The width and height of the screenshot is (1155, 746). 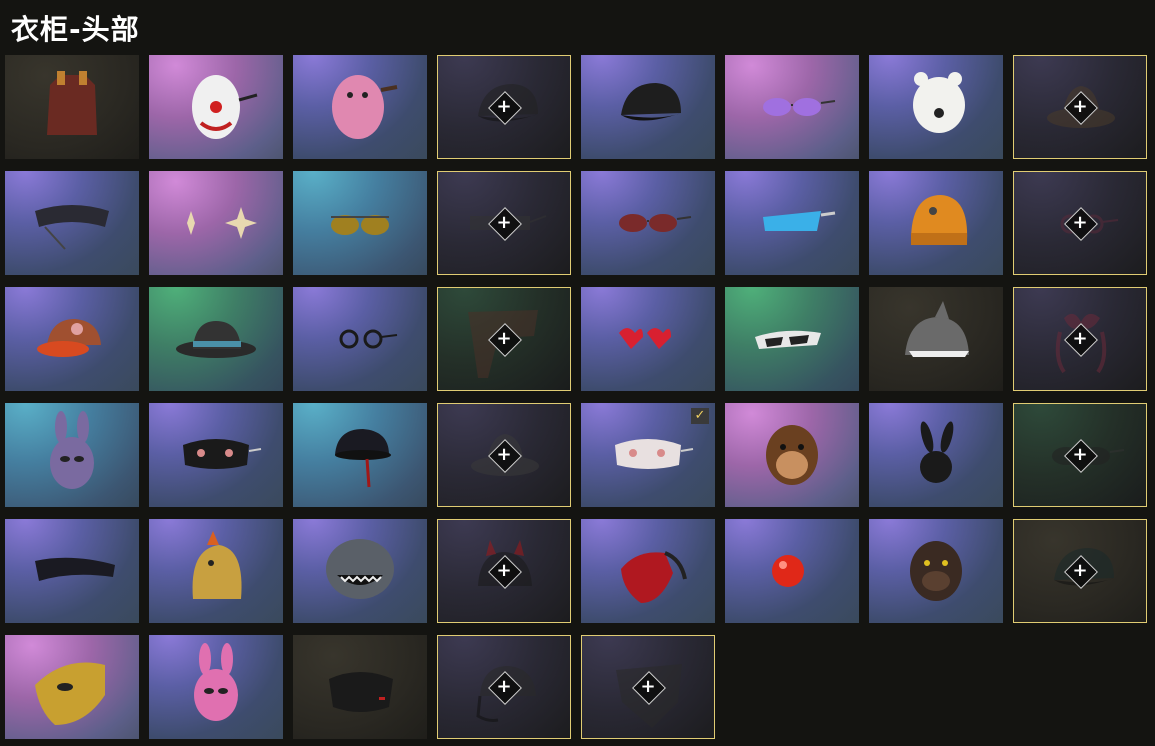 I want to click on shark-mask-item, so click(x=360, y=571).